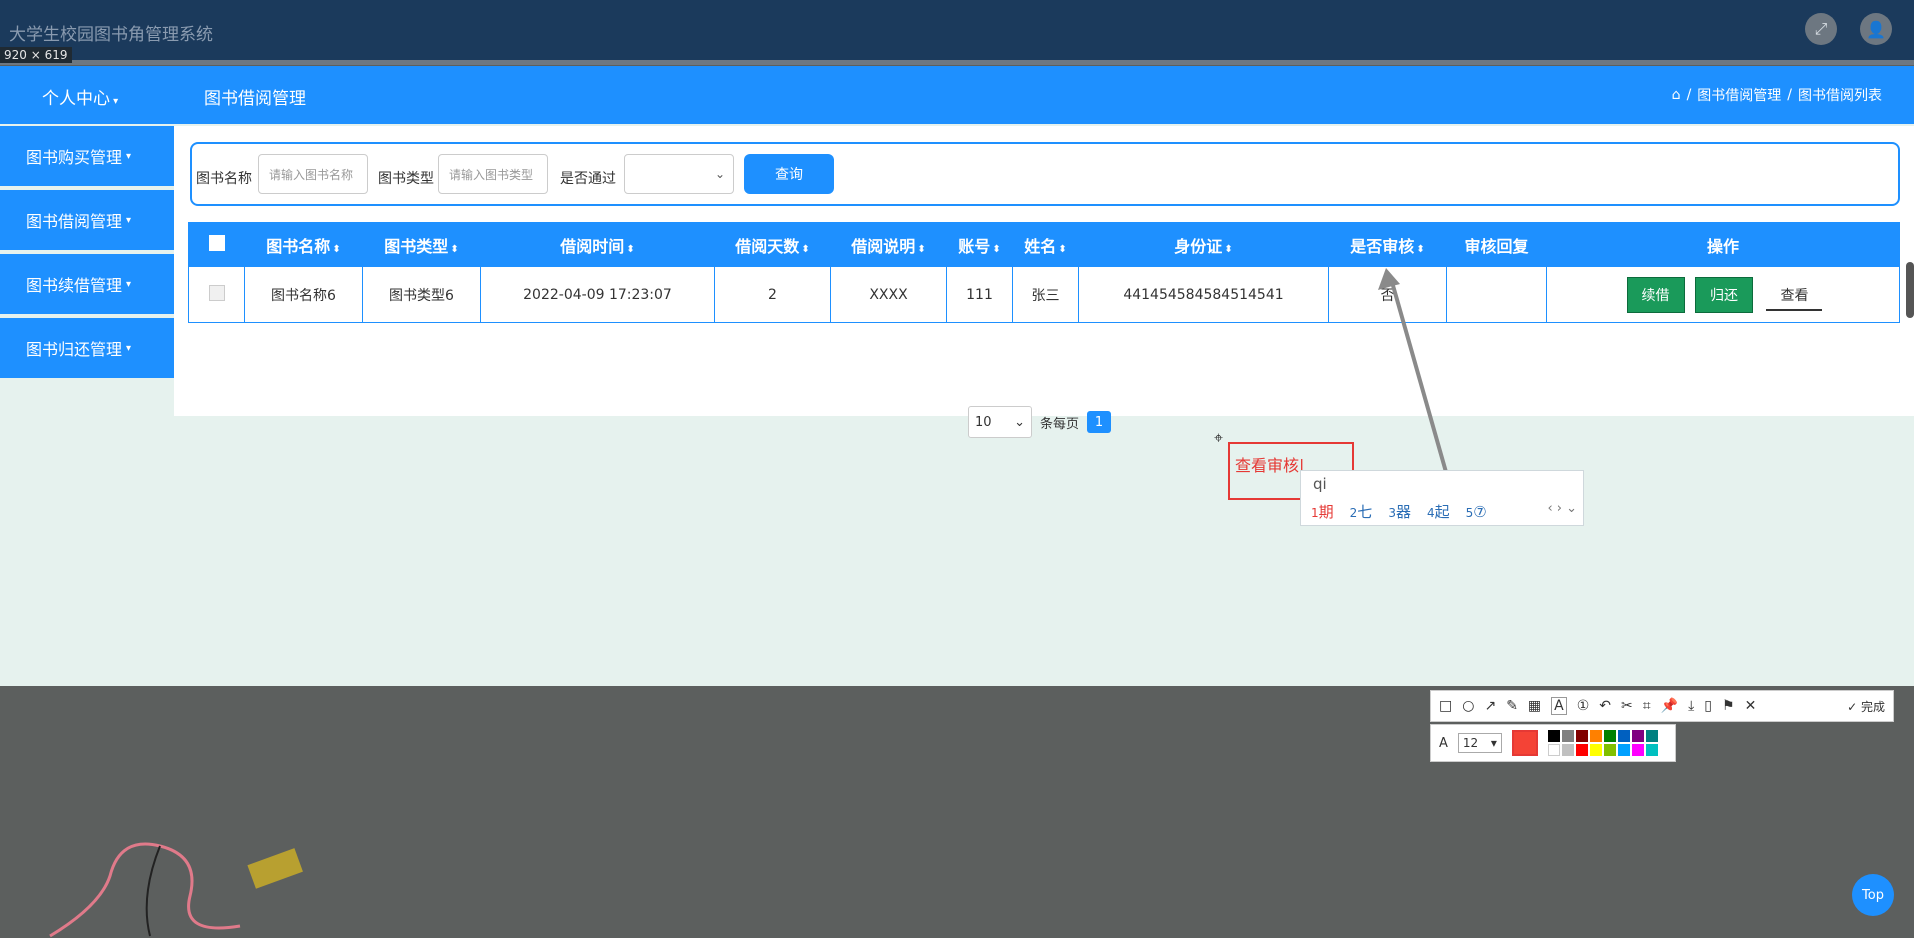 The height and width of the screenshot is (938, 1914). I want to click on select-all-checkbox, so click(216, 244).